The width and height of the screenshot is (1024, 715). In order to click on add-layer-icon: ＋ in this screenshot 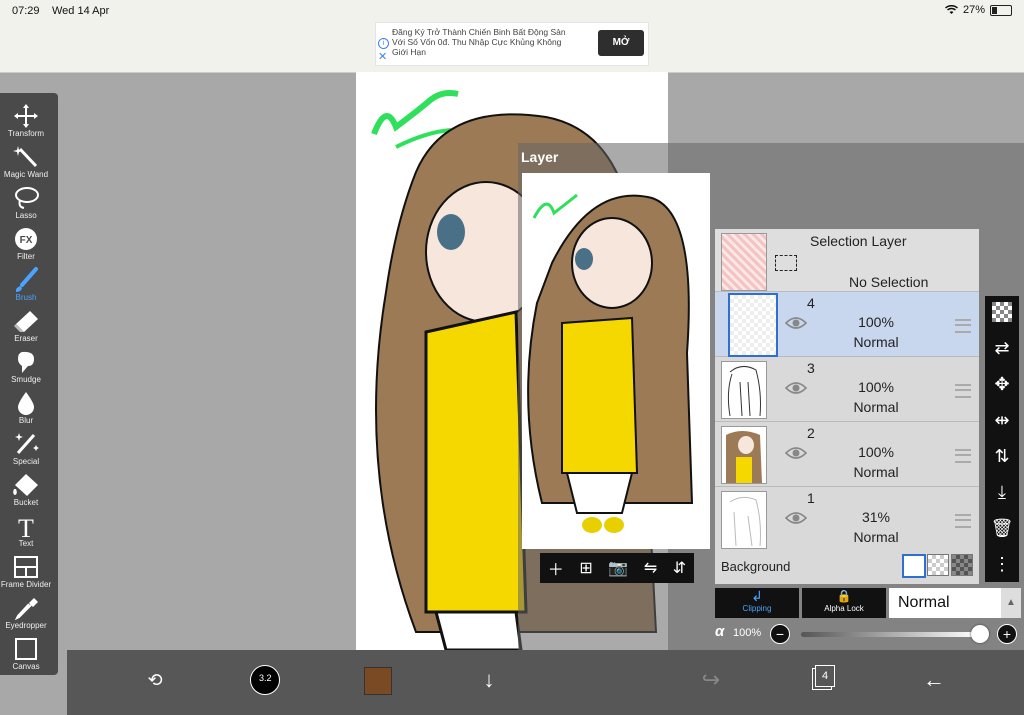, I will do `click(556, 568)`.